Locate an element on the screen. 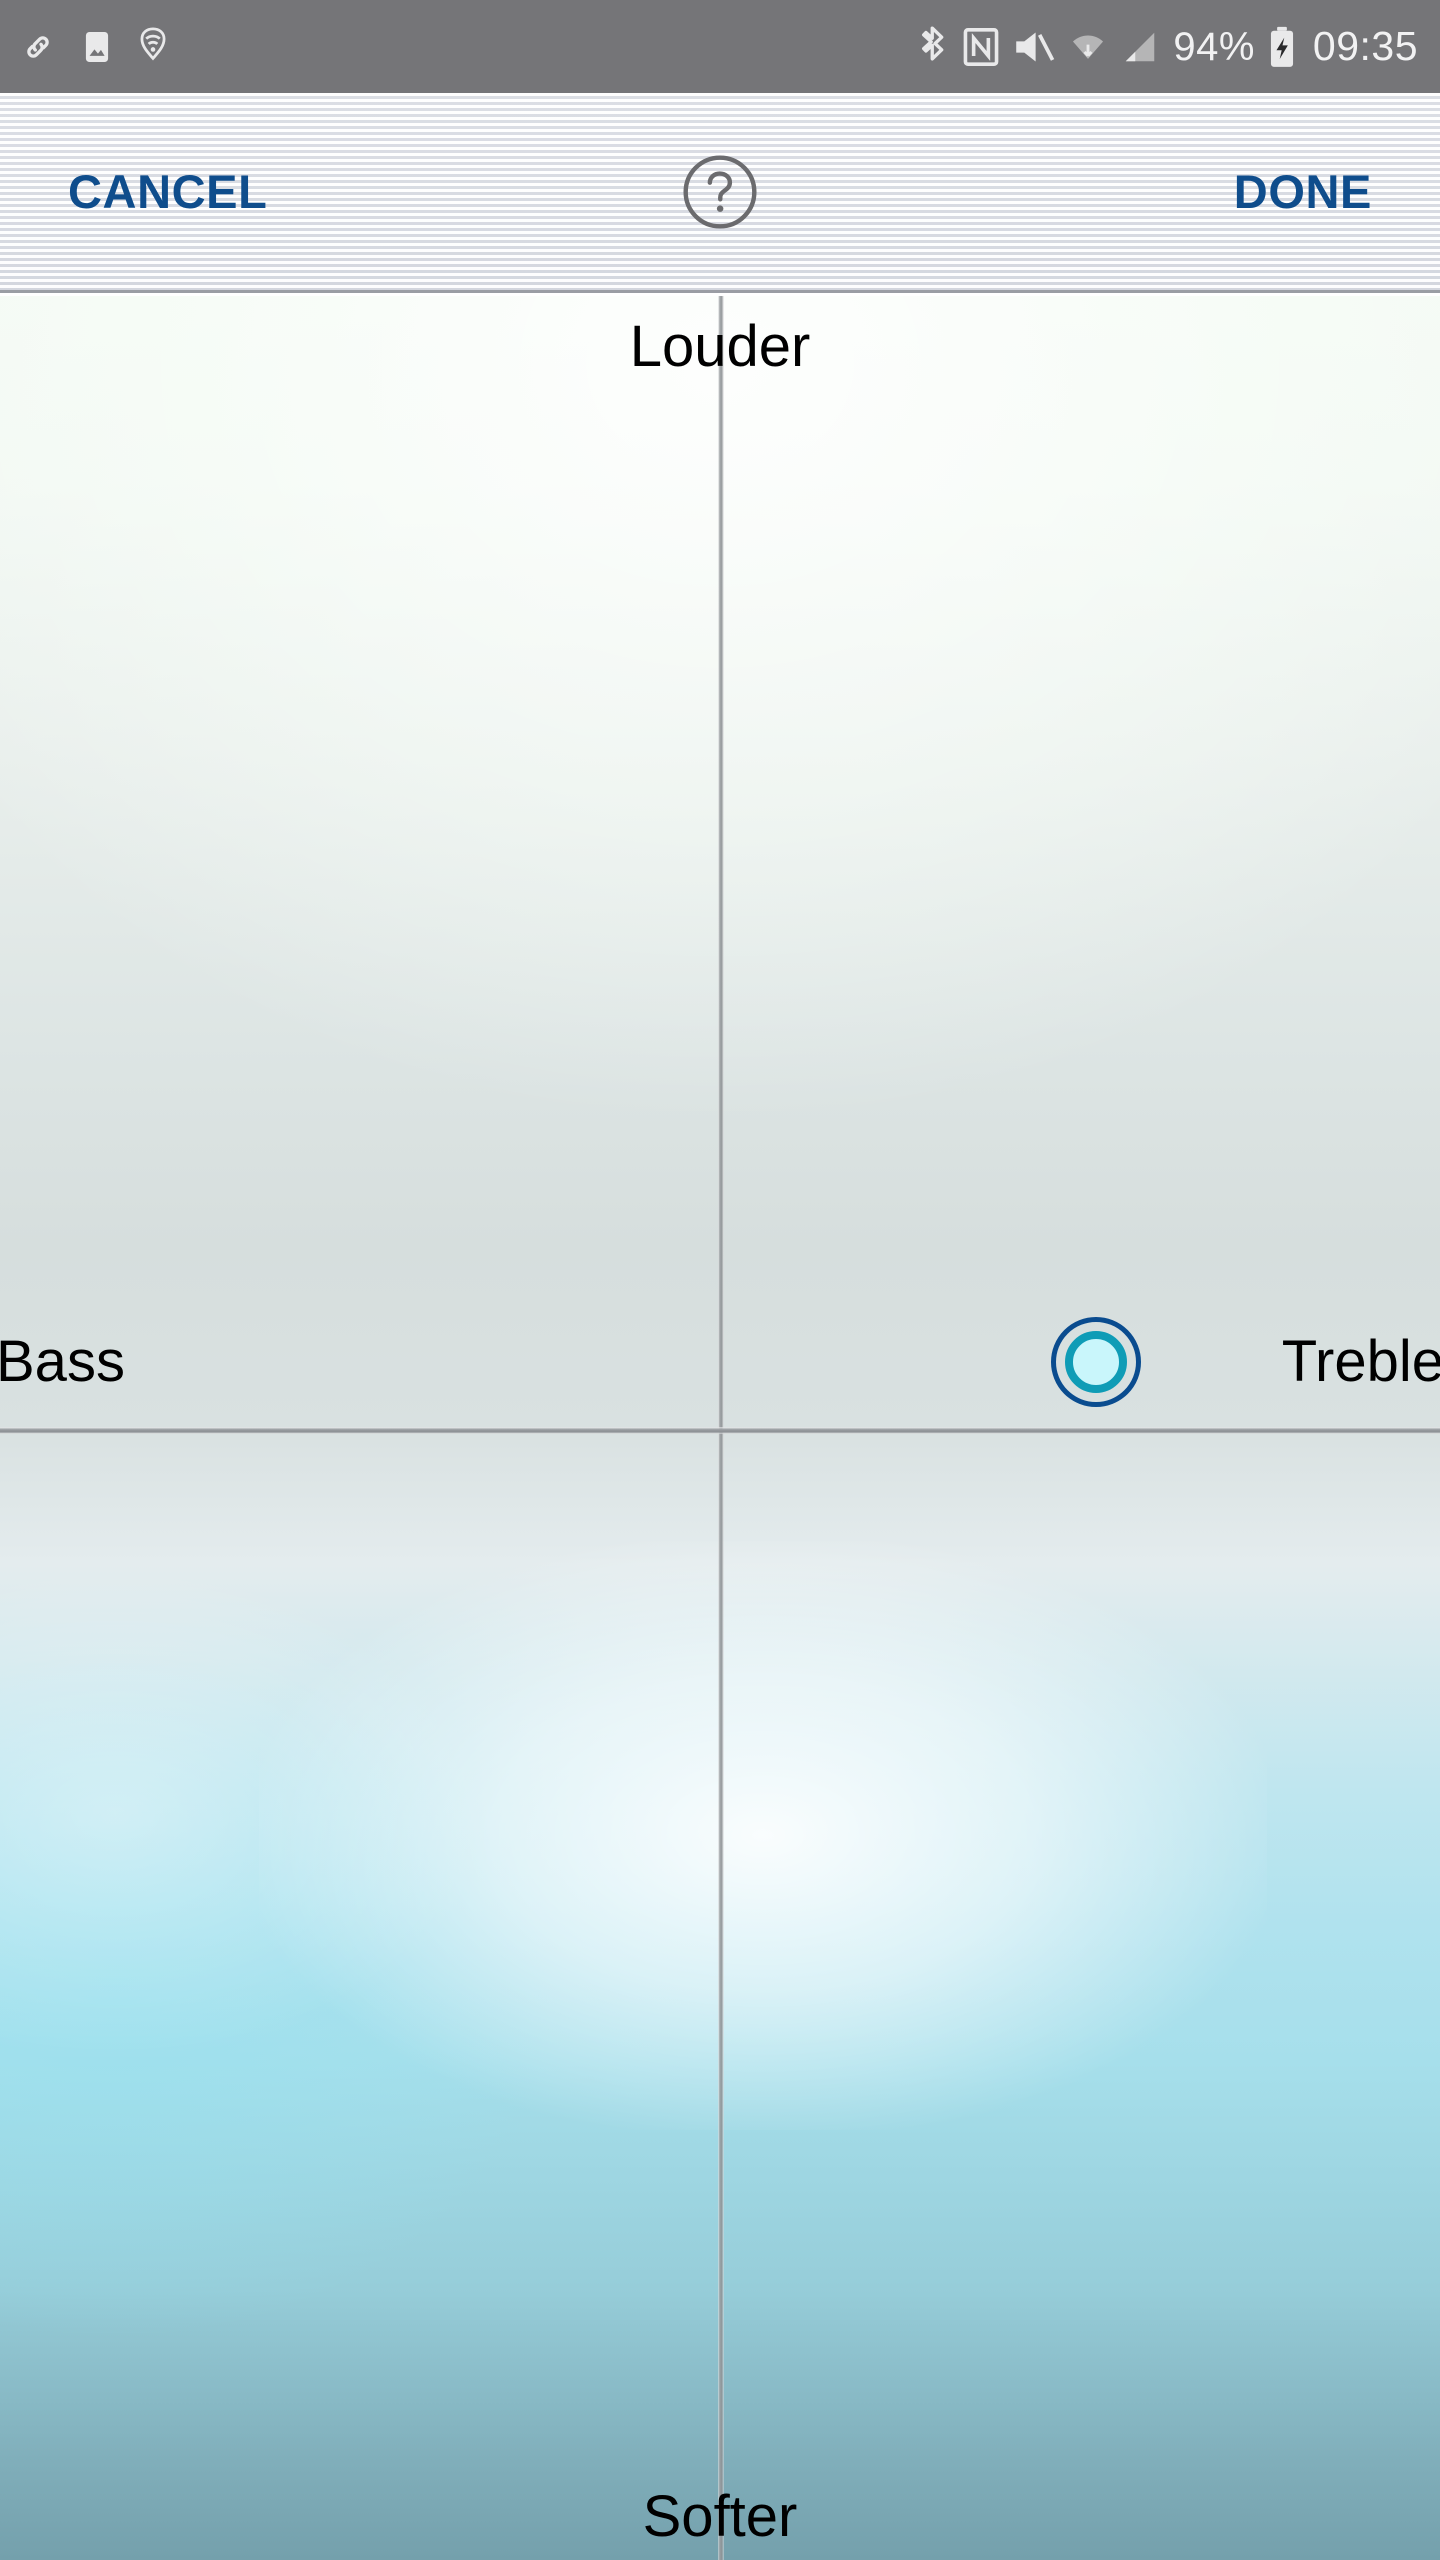 This screenshot has width=1440, height=2560. link-icon is located at coordinates (38, 47).